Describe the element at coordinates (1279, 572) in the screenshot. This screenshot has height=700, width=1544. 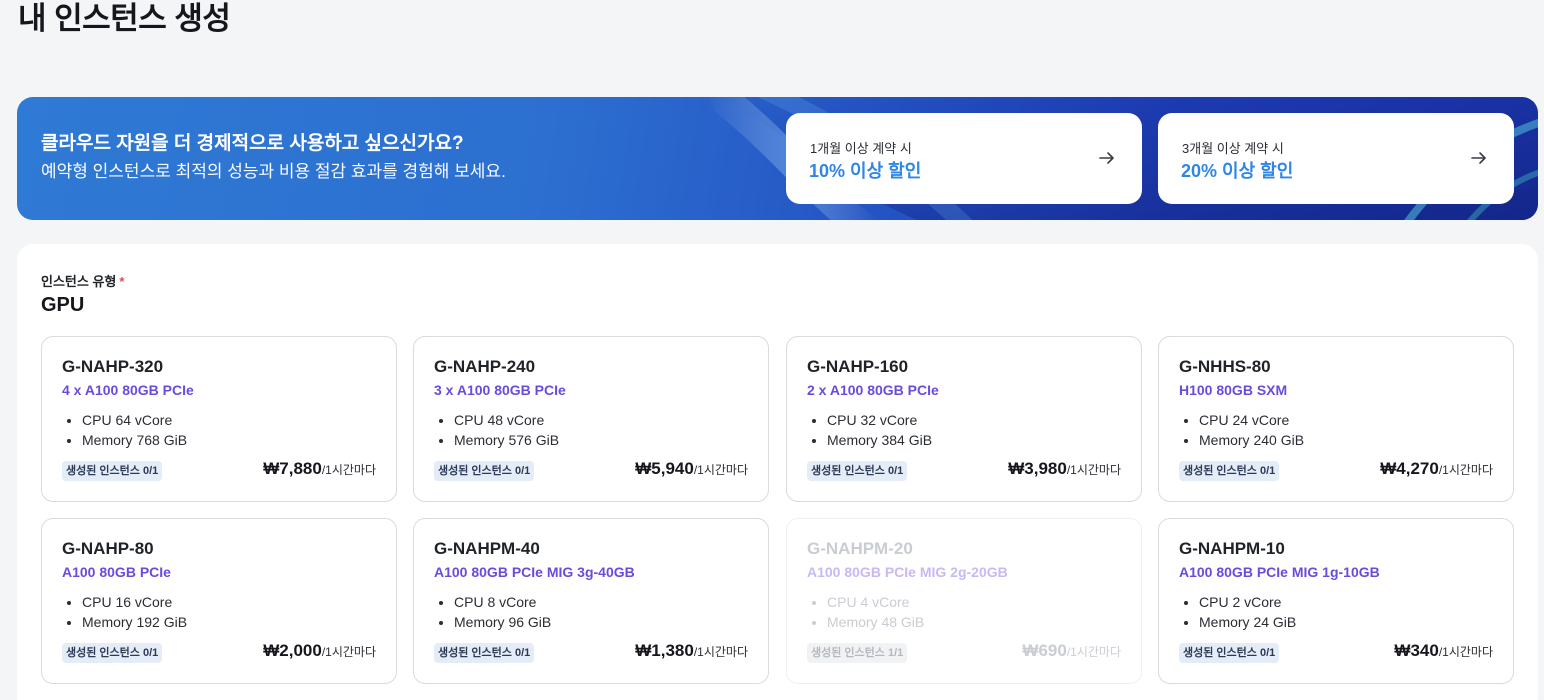
I see `gpu-spec: A100 80GB PCIe MIG 1g-10GB` at that location.